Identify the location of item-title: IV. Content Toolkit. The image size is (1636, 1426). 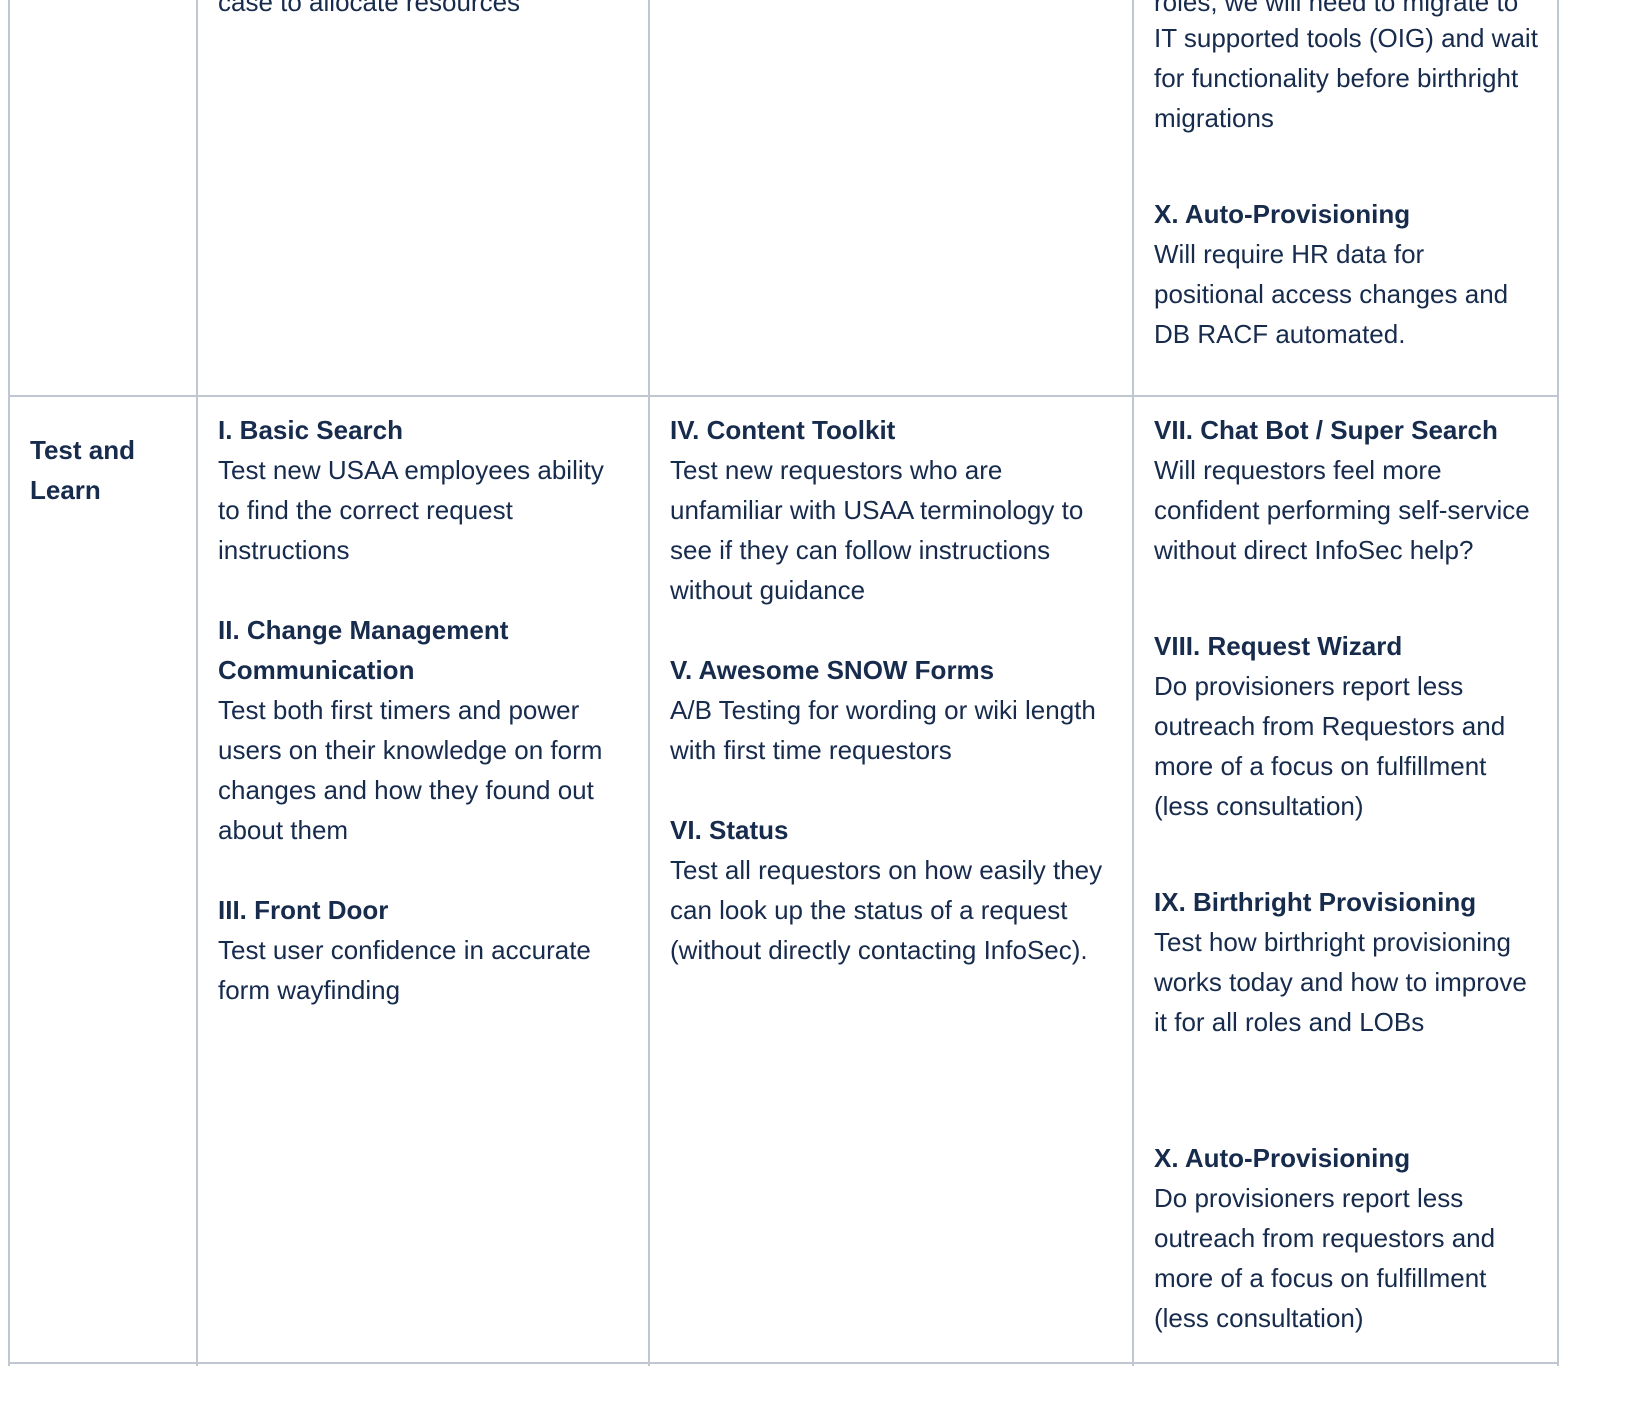
(783, 430).